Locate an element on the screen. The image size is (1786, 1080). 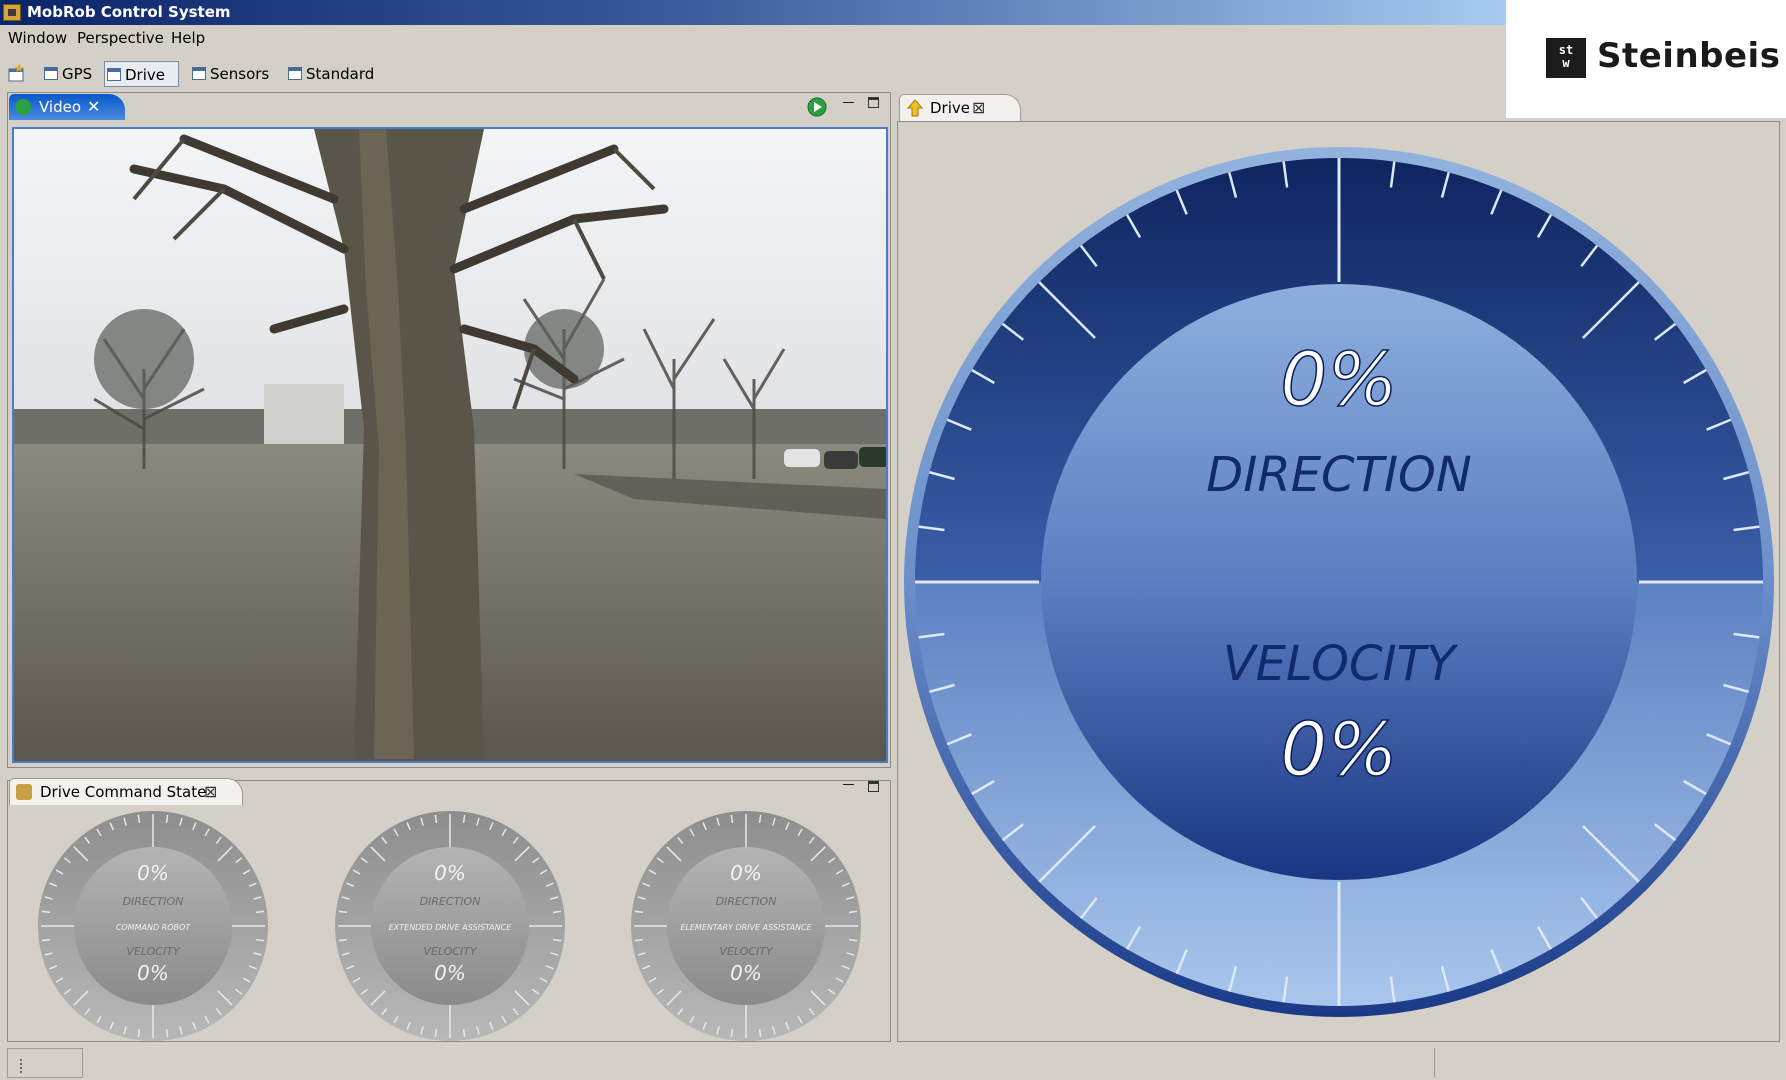
perspective-label: GPS is located at coordinates (77, 74).